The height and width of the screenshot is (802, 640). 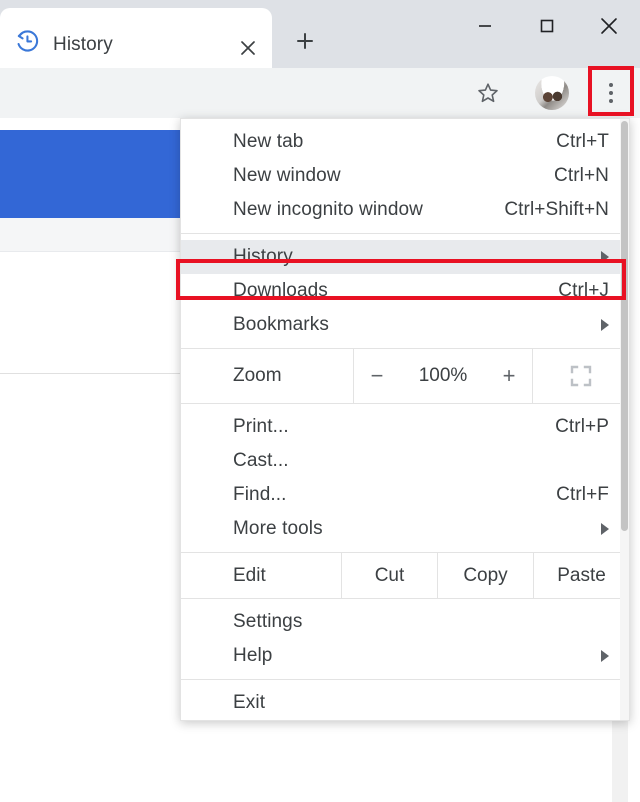 I want to click on menu-item-label: Settings, so click(x=268, y=621).